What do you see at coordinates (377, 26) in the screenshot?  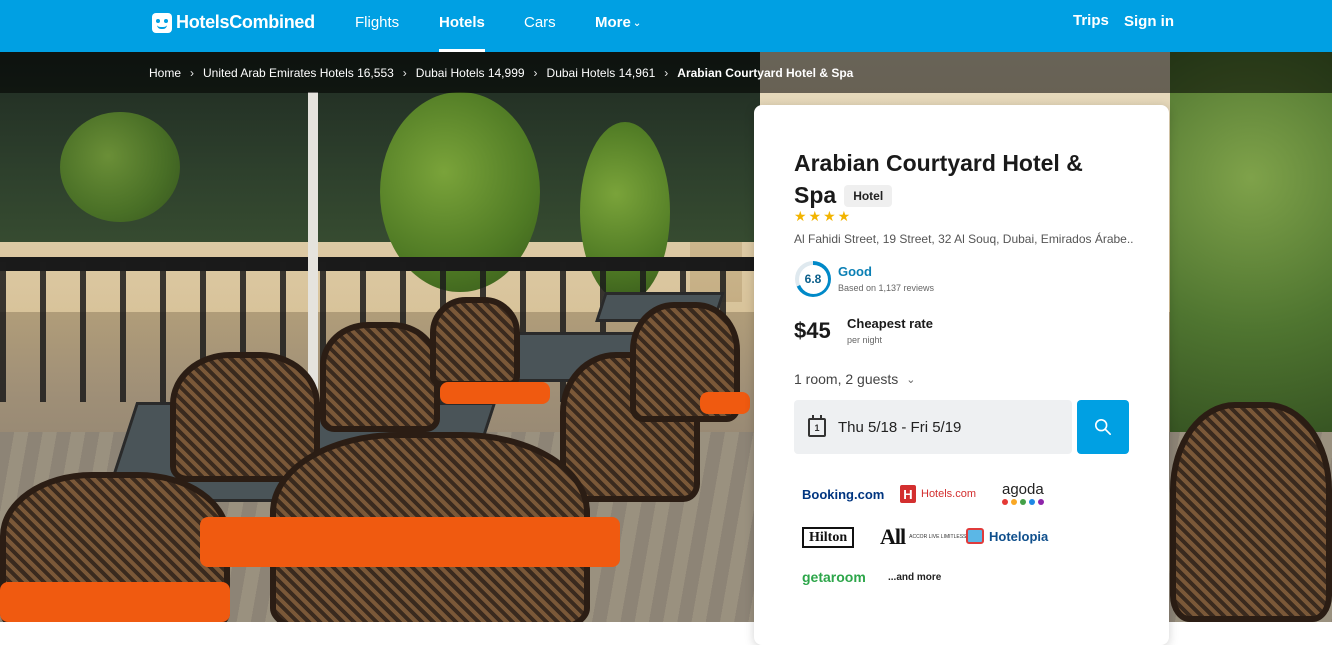 I see `nav-flights: Flights` at bounding box center [377, 26].